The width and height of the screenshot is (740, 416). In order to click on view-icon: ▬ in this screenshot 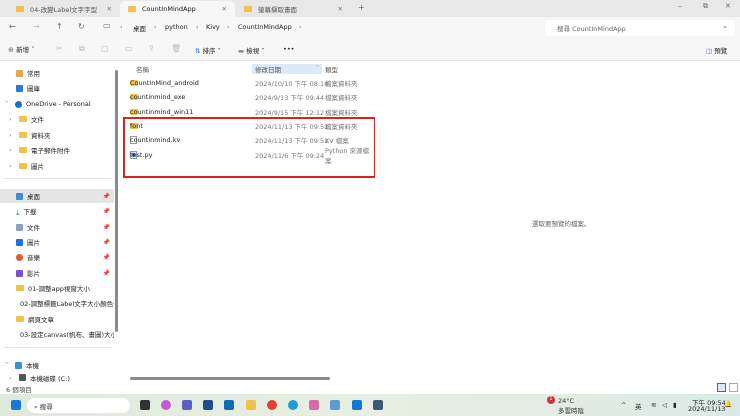, I will do `click(241, 51)`.